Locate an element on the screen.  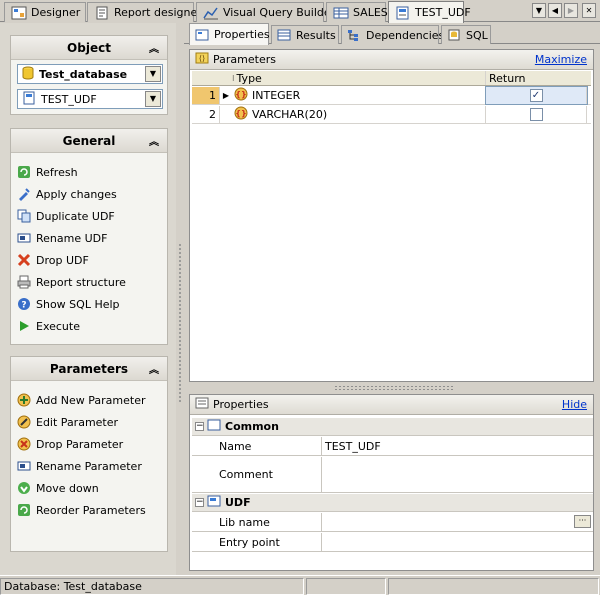
action-rename-parameter: Rename Parameter is located at coordinates (79, 466).